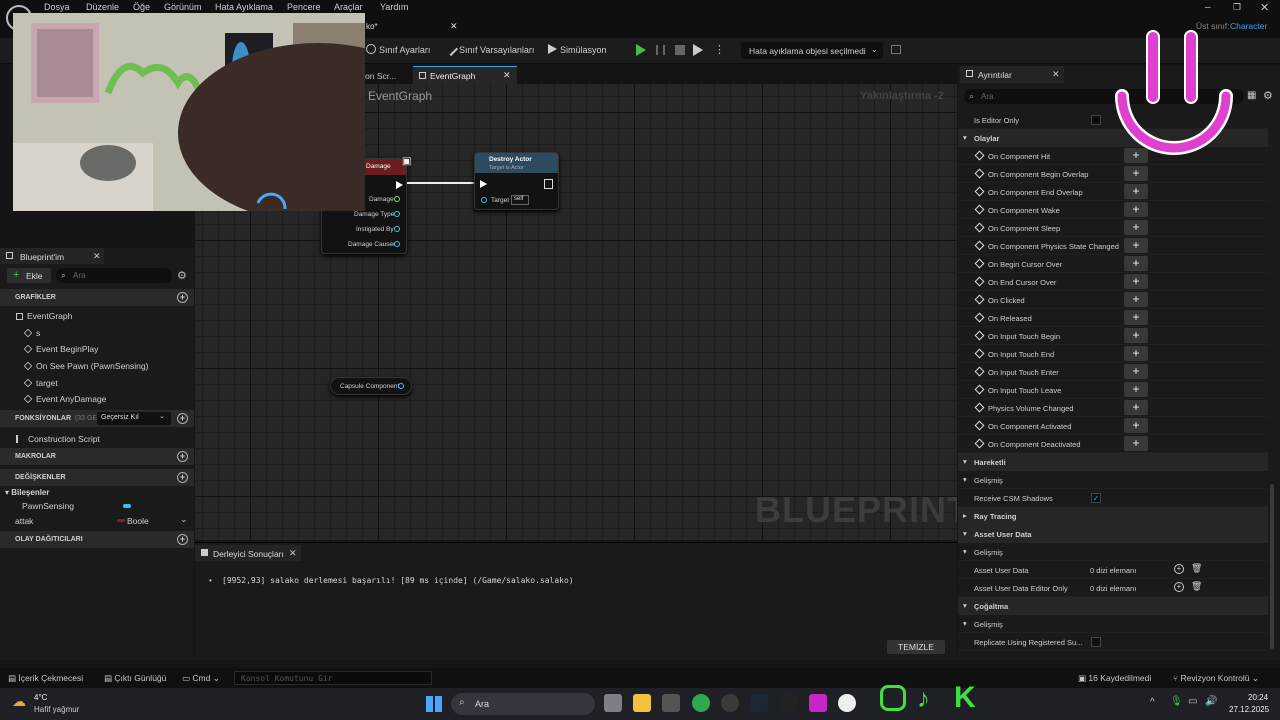 The height and width of the screenshot is (720, 1280). What do you see at coordinates (1251, 95) in the screenshot?
I see `table-view-icon: ▦` at bounding box center [1251, 95].